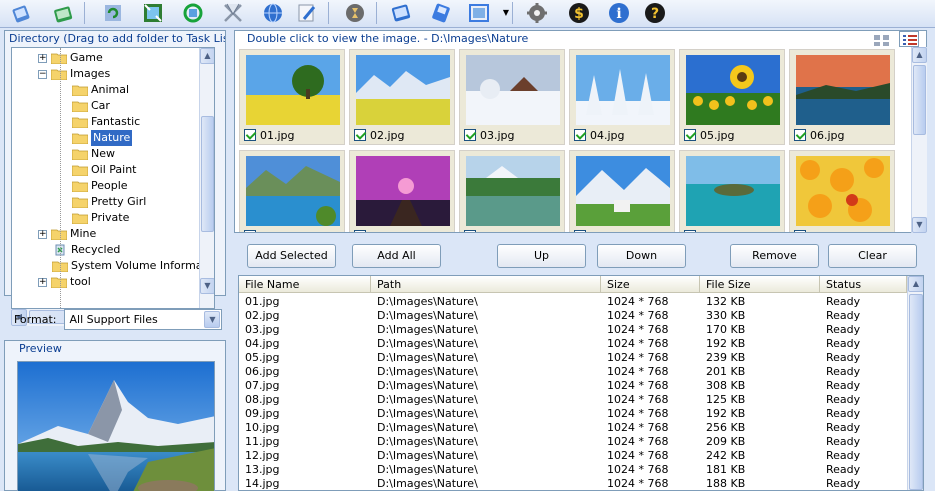 The width and height of the screenshot is (935, 491). What do you see at coordinates (86, 250) in the screenshot?
I see `tree-item: Recycled` at bounding box center [86, 250].